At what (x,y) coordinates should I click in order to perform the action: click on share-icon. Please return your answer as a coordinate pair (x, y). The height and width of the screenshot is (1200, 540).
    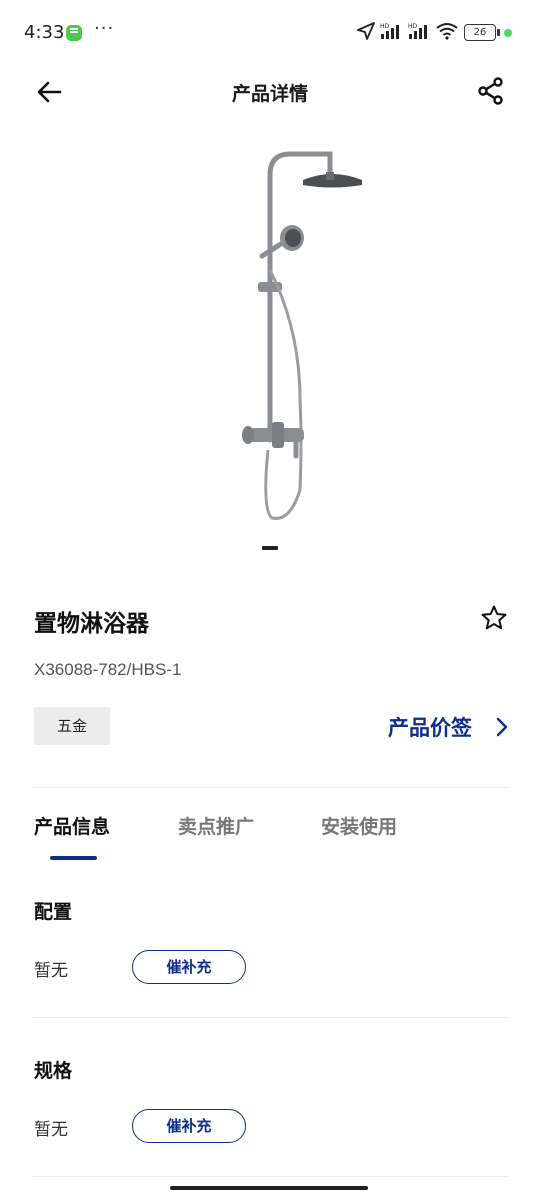
    Looking at the image, I should click on (491, 91).